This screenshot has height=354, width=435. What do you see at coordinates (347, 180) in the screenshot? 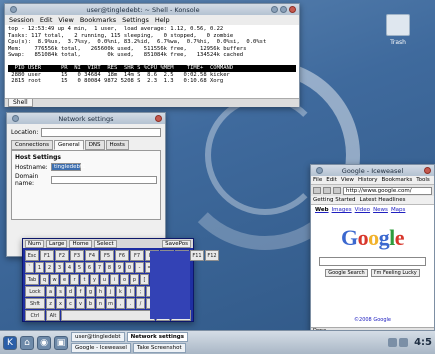
I see `menu-view: View` at bounding box center [347, 180].